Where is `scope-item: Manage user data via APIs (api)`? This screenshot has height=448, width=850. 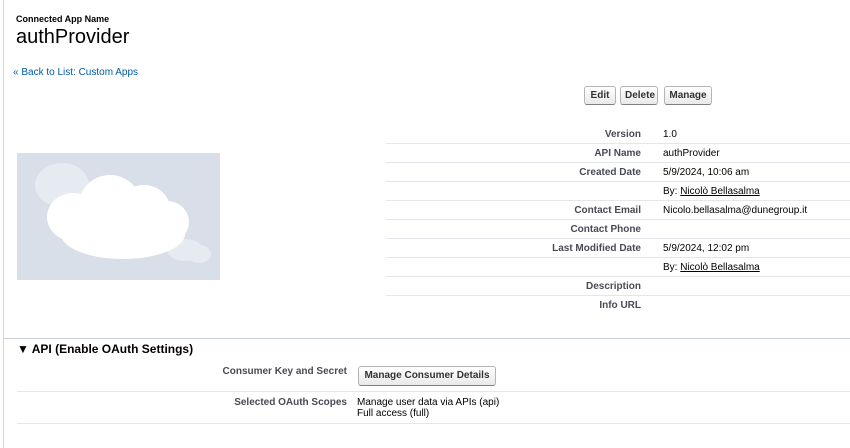
scope-item: Manage user data via APIs (api) is located at coordinates (428, 402).